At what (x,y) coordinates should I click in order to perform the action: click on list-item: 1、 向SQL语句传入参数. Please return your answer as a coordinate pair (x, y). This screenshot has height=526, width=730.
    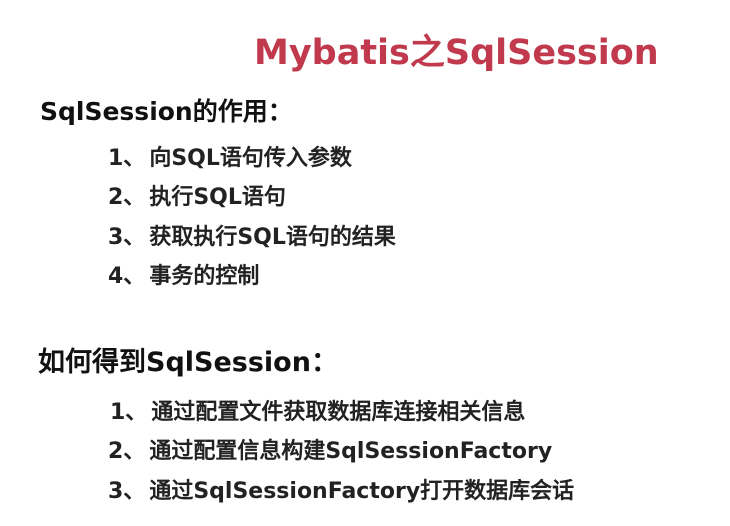
    Looking at the image, I should click on (230, 156).